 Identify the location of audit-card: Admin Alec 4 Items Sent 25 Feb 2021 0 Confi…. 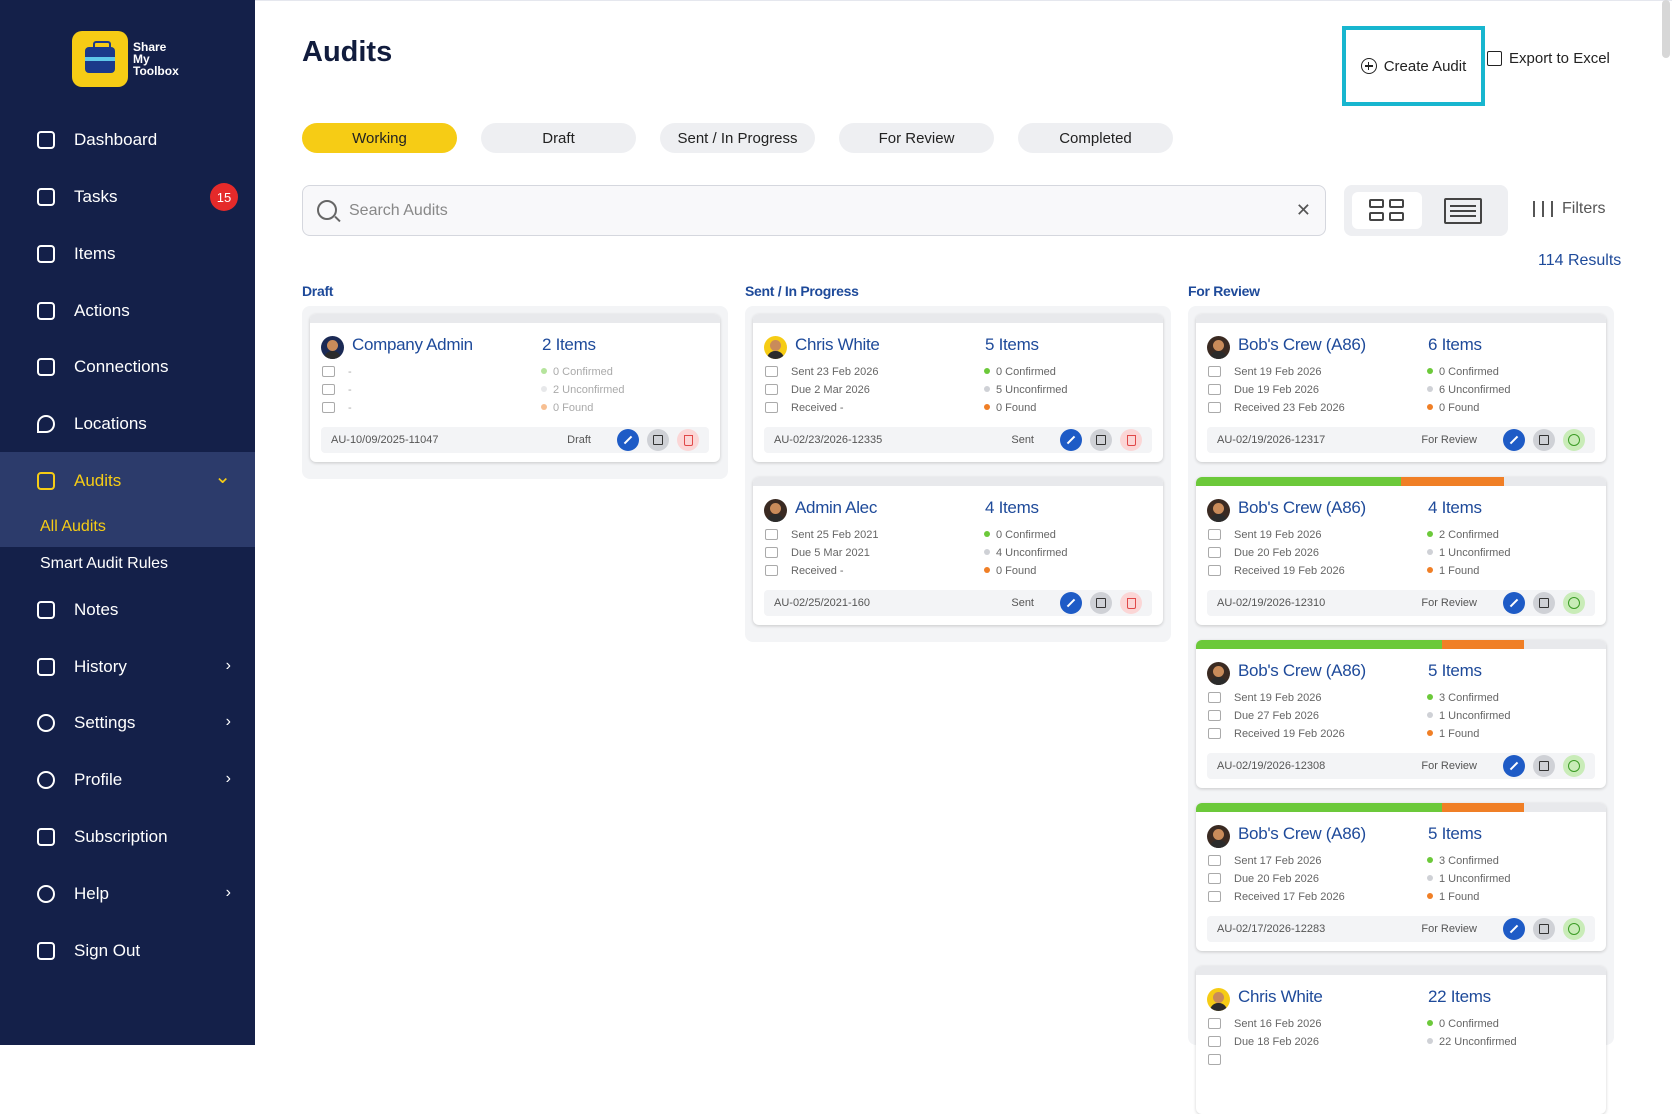
(958, 551).